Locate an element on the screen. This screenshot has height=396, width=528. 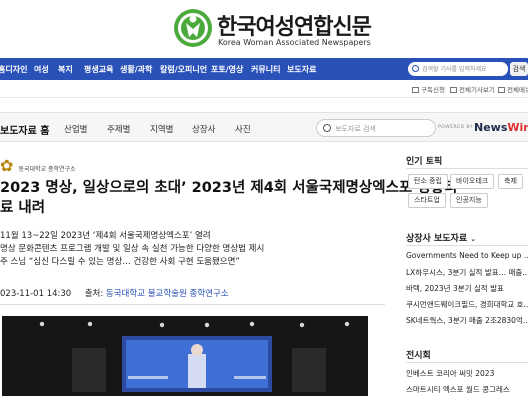
listed-company-news-title: 상장사 보도자료 ⌄ is located at coordinates (441, 239).